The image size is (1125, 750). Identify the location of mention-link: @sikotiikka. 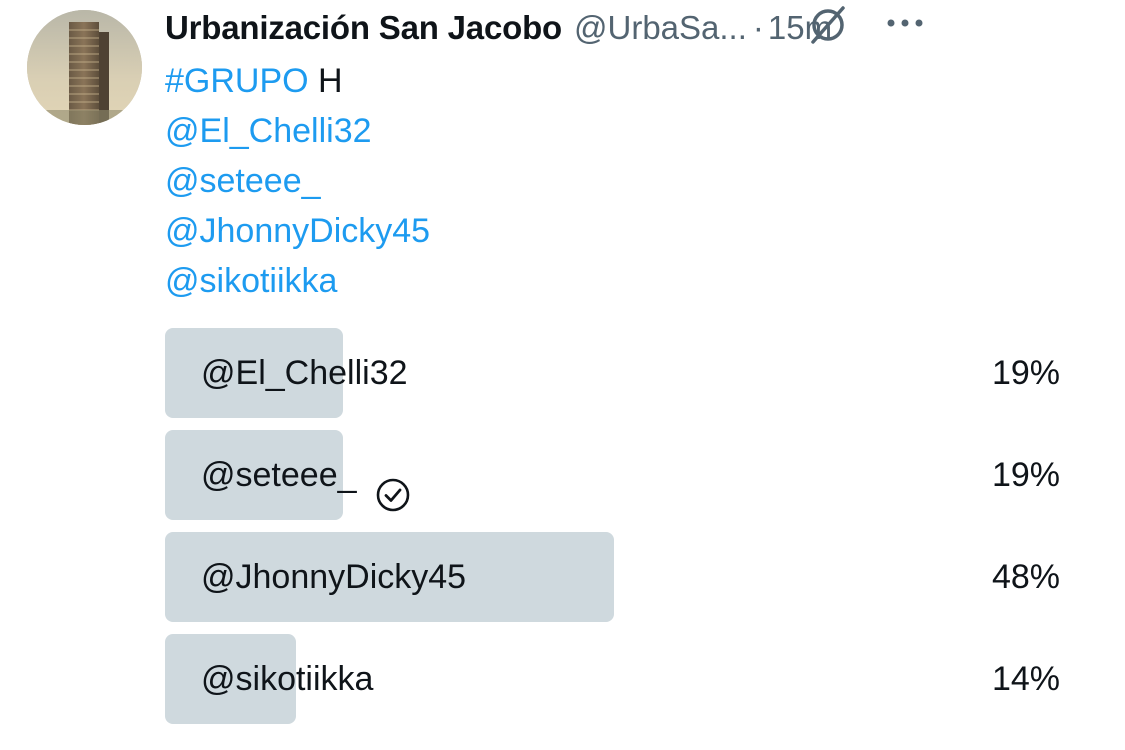
(251, 281).